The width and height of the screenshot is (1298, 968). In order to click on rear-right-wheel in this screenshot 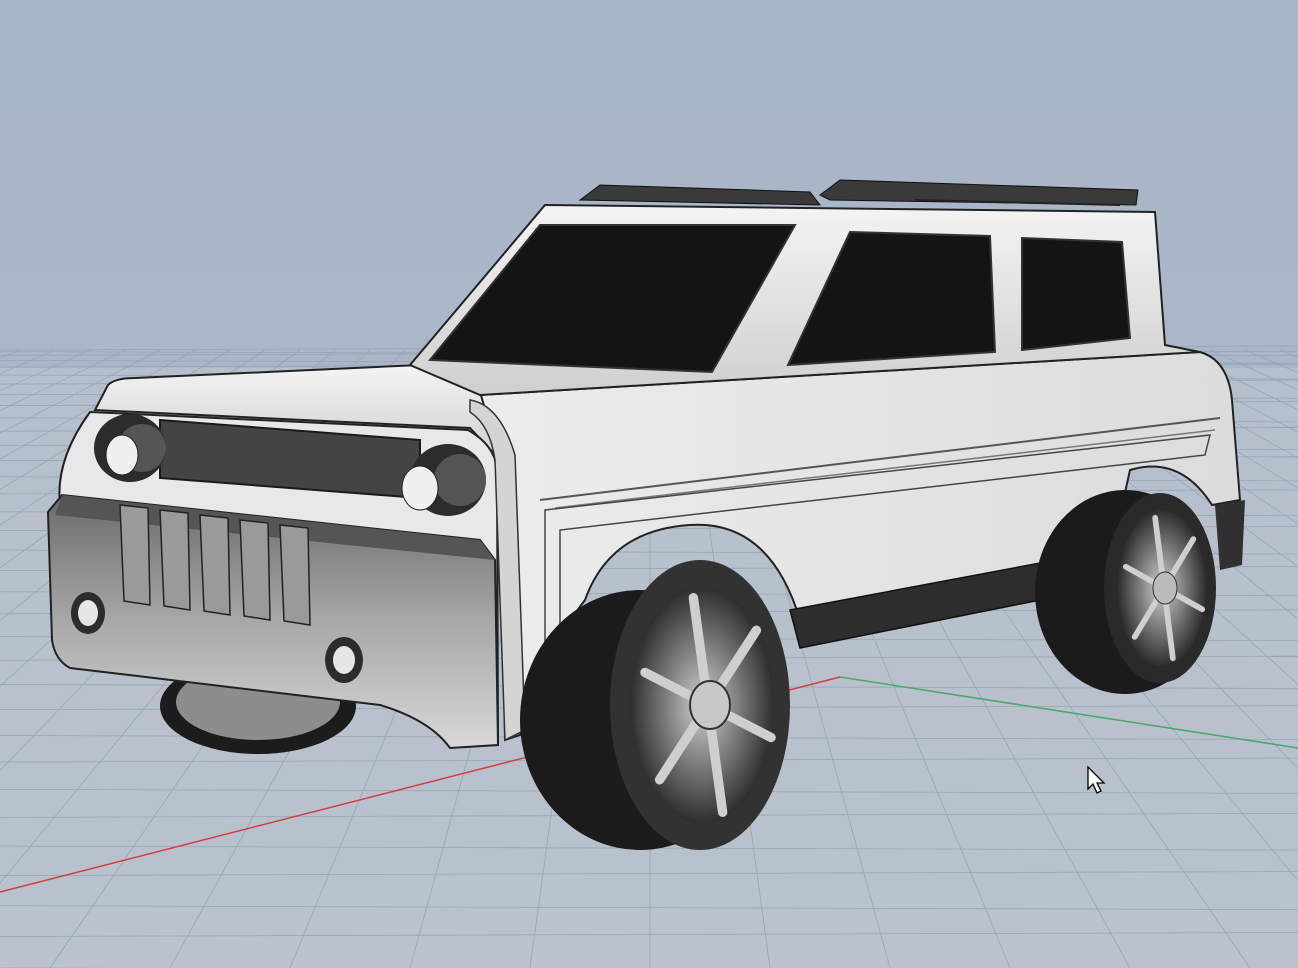, I will do `click(1125, 592)`.